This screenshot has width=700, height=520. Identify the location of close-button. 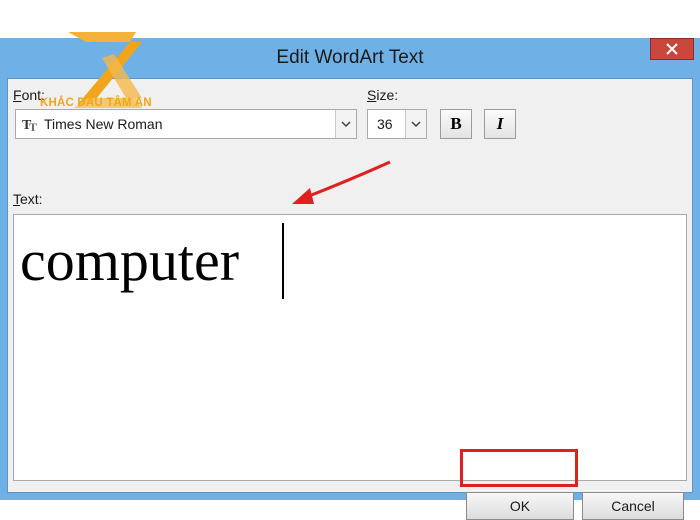
(672, 49).